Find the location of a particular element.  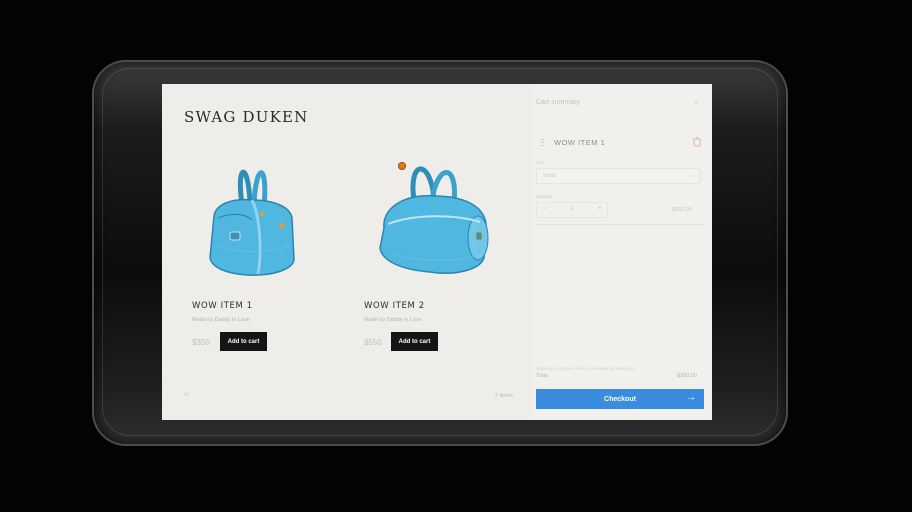

quantity-increase-button: + is located at coordinates (600, 209).